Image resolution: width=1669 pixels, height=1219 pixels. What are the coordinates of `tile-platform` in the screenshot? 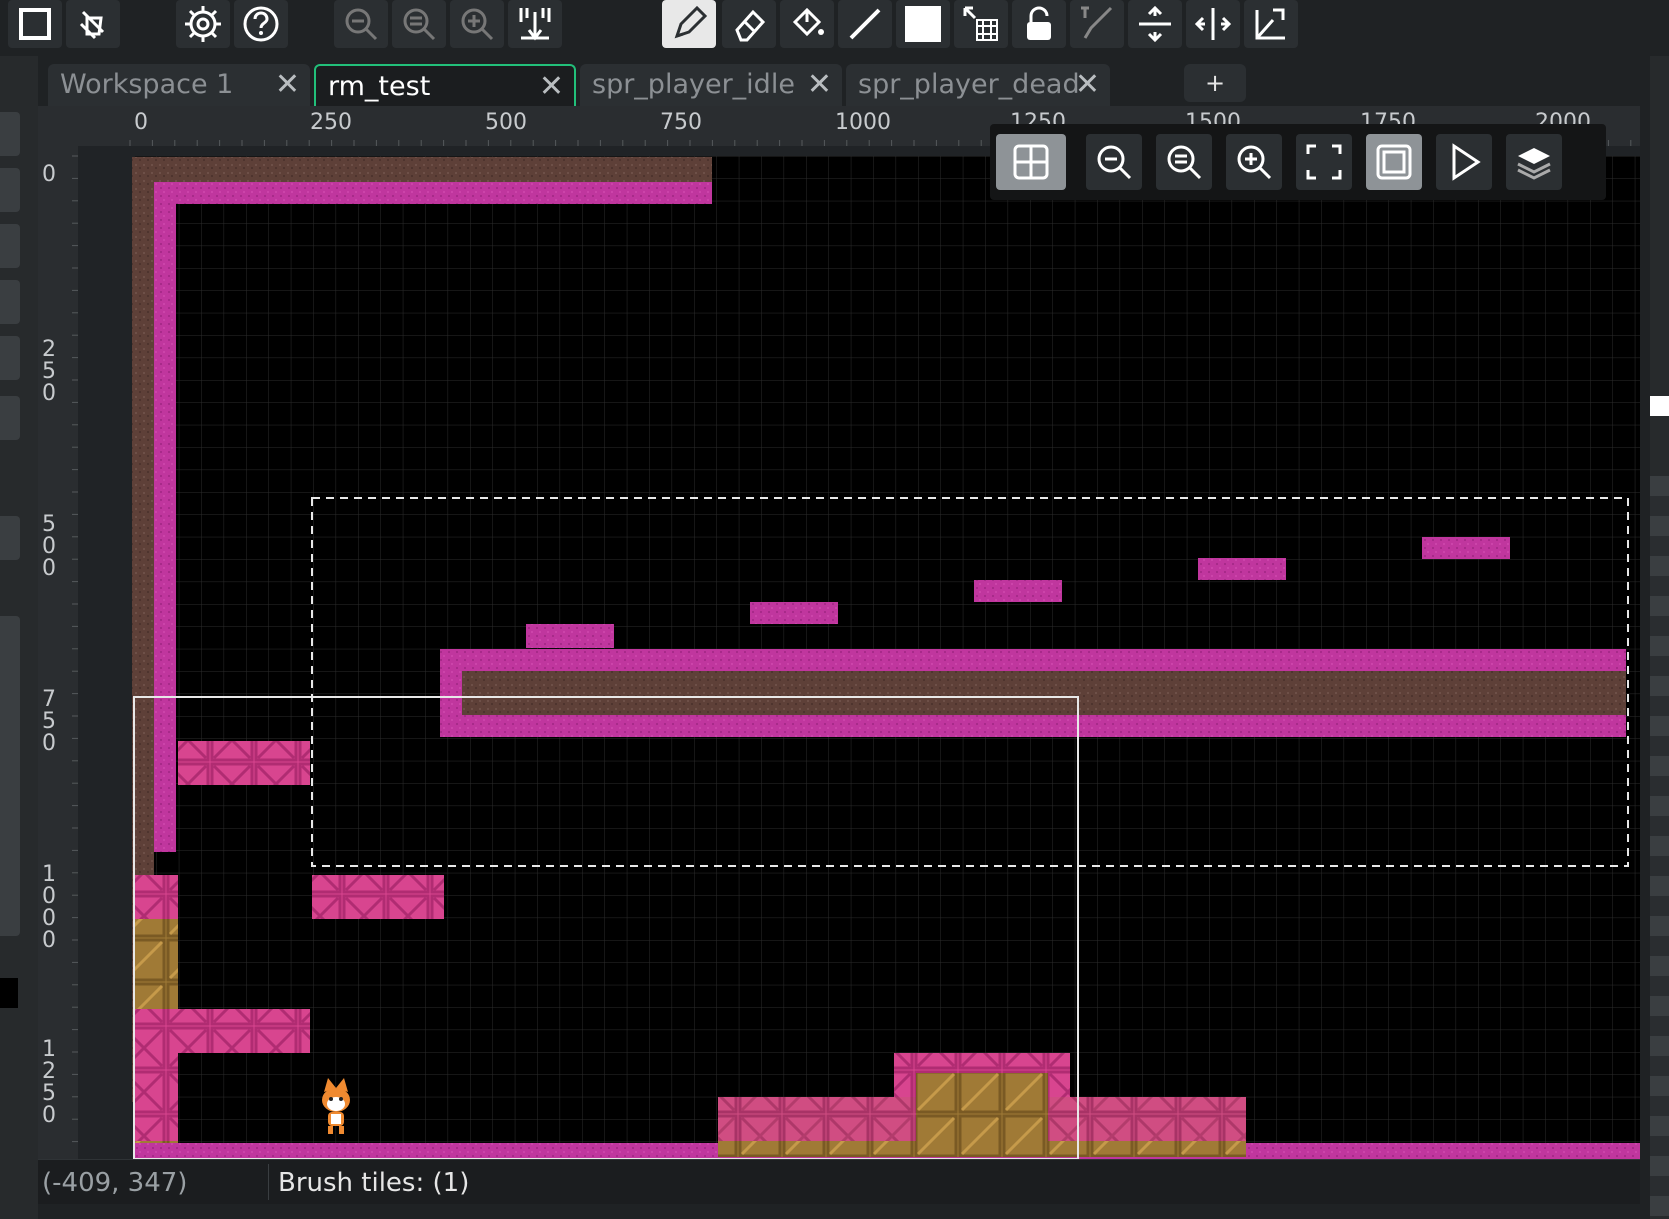 It's located at (1044, 693).